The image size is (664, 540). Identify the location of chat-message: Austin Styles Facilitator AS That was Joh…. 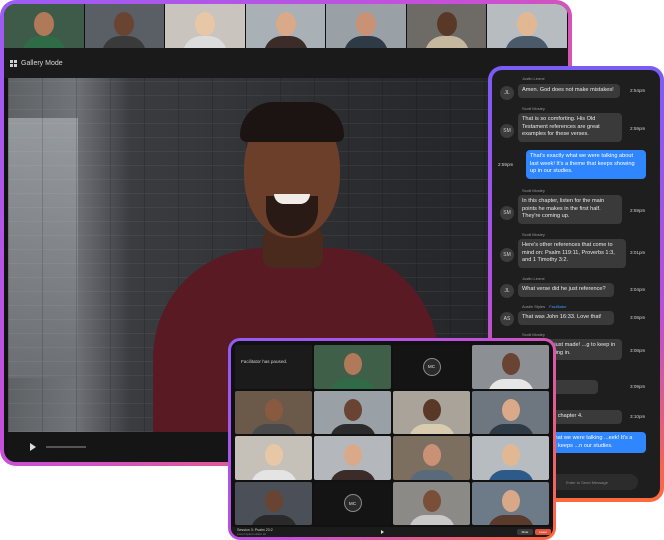
(576, 316).